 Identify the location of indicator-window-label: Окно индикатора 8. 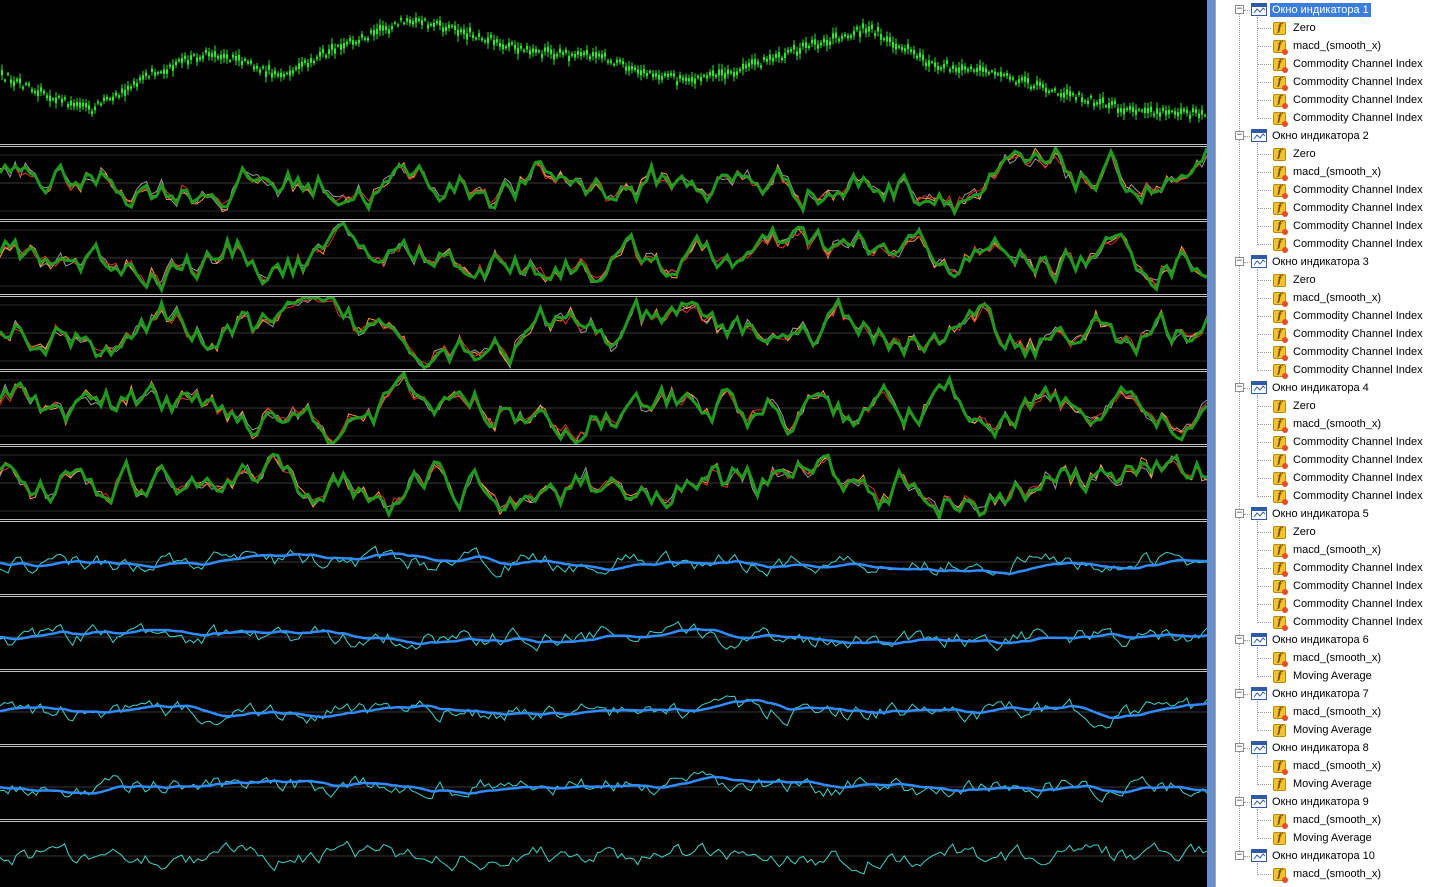
(1320, 748).